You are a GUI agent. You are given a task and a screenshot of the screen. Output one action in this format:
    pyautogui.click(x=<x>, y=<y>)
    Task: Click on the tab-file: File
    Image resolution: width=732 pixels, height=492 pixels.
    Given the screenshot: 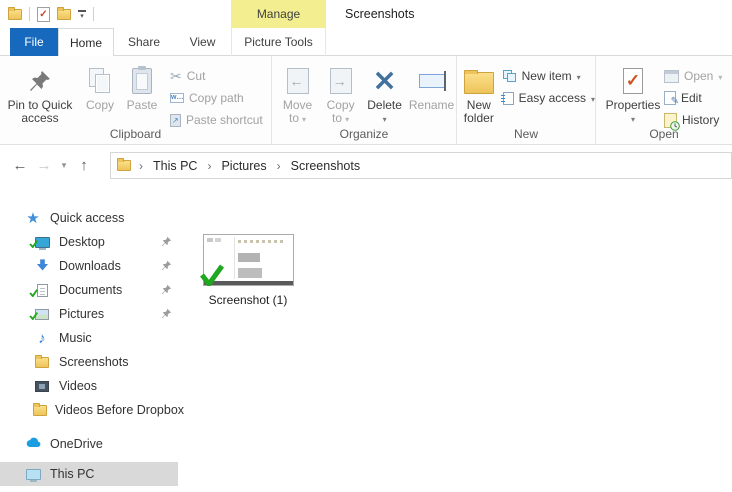 What is the action you would take?
    pyautogui.click(x=34, y=42)
    